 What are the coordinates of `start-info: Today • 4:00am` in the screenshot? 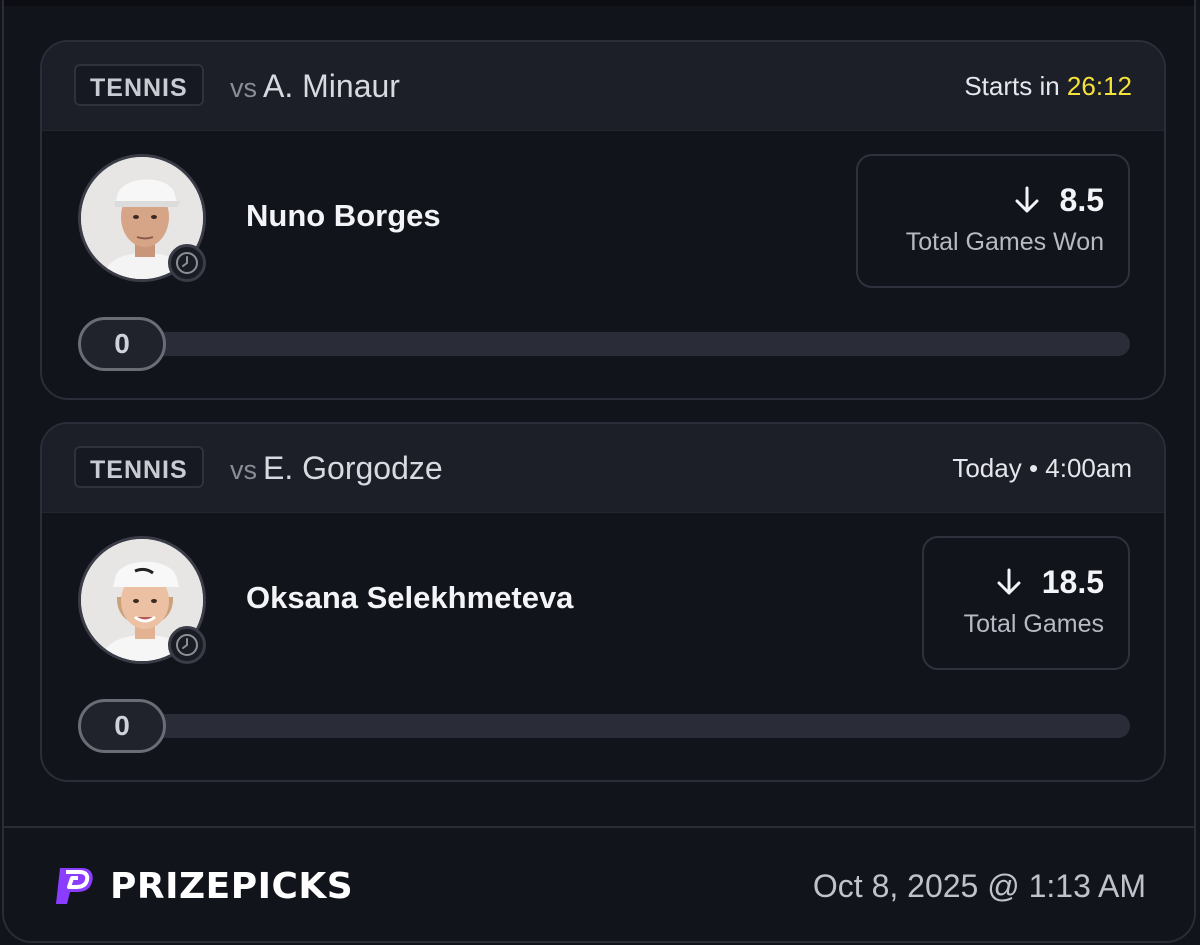 It's located at (1042, 468).